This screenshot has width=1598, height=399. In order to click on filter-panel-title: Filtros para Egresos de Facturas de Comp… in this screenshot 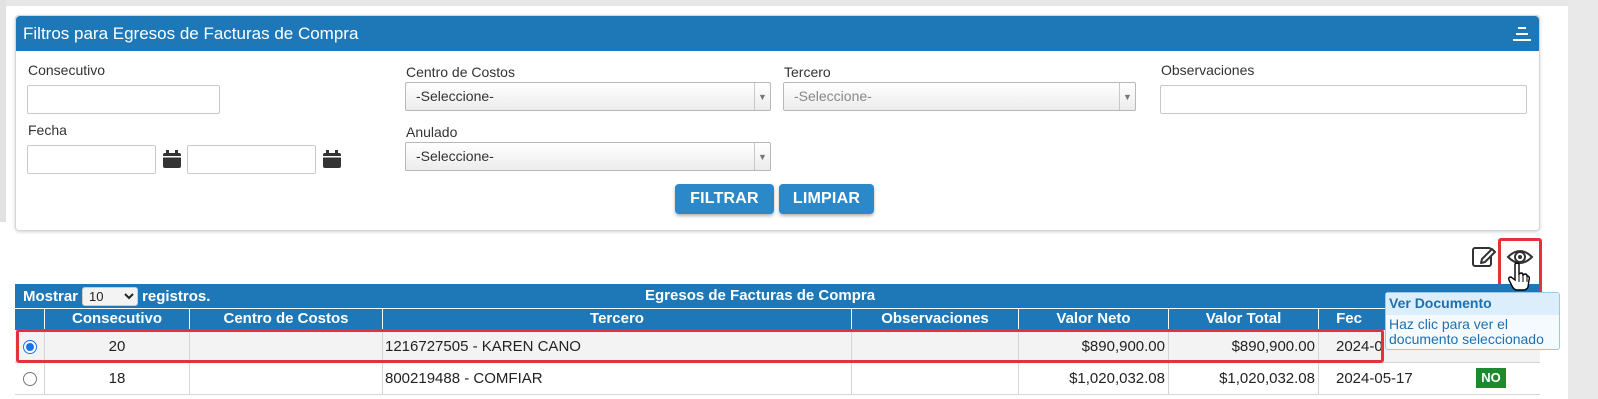, I will do `click(191, 33)`.